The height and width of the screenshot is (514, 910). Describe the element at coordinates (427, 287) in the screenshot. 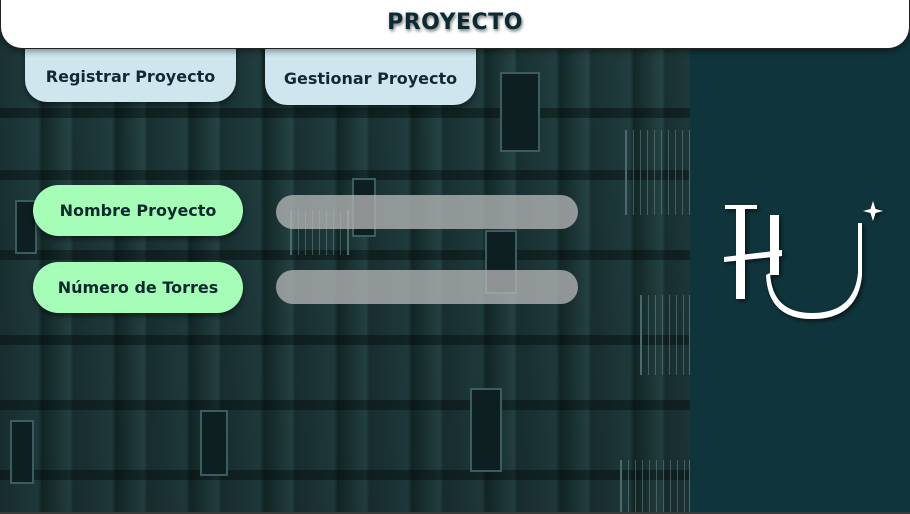

I see `tower-count-input` at that location.